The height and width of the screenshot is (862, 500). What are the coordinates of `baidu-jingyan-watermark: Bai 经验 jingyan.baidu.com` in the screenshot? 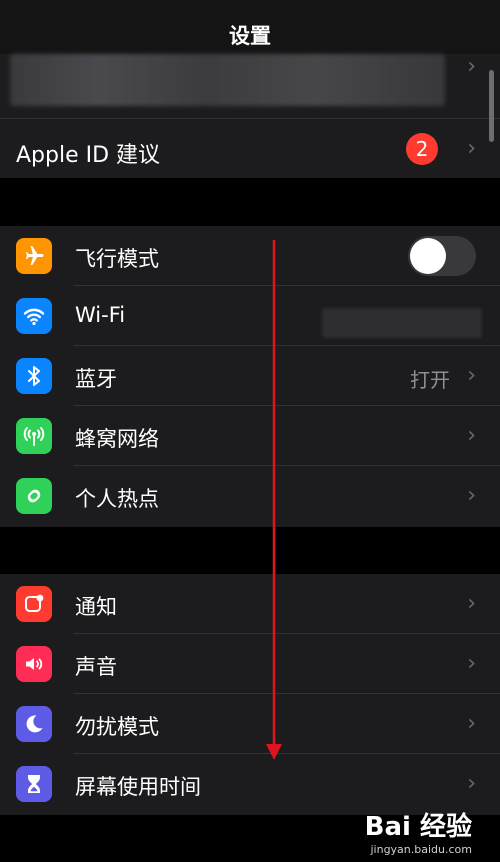 It's located at (418, 831).